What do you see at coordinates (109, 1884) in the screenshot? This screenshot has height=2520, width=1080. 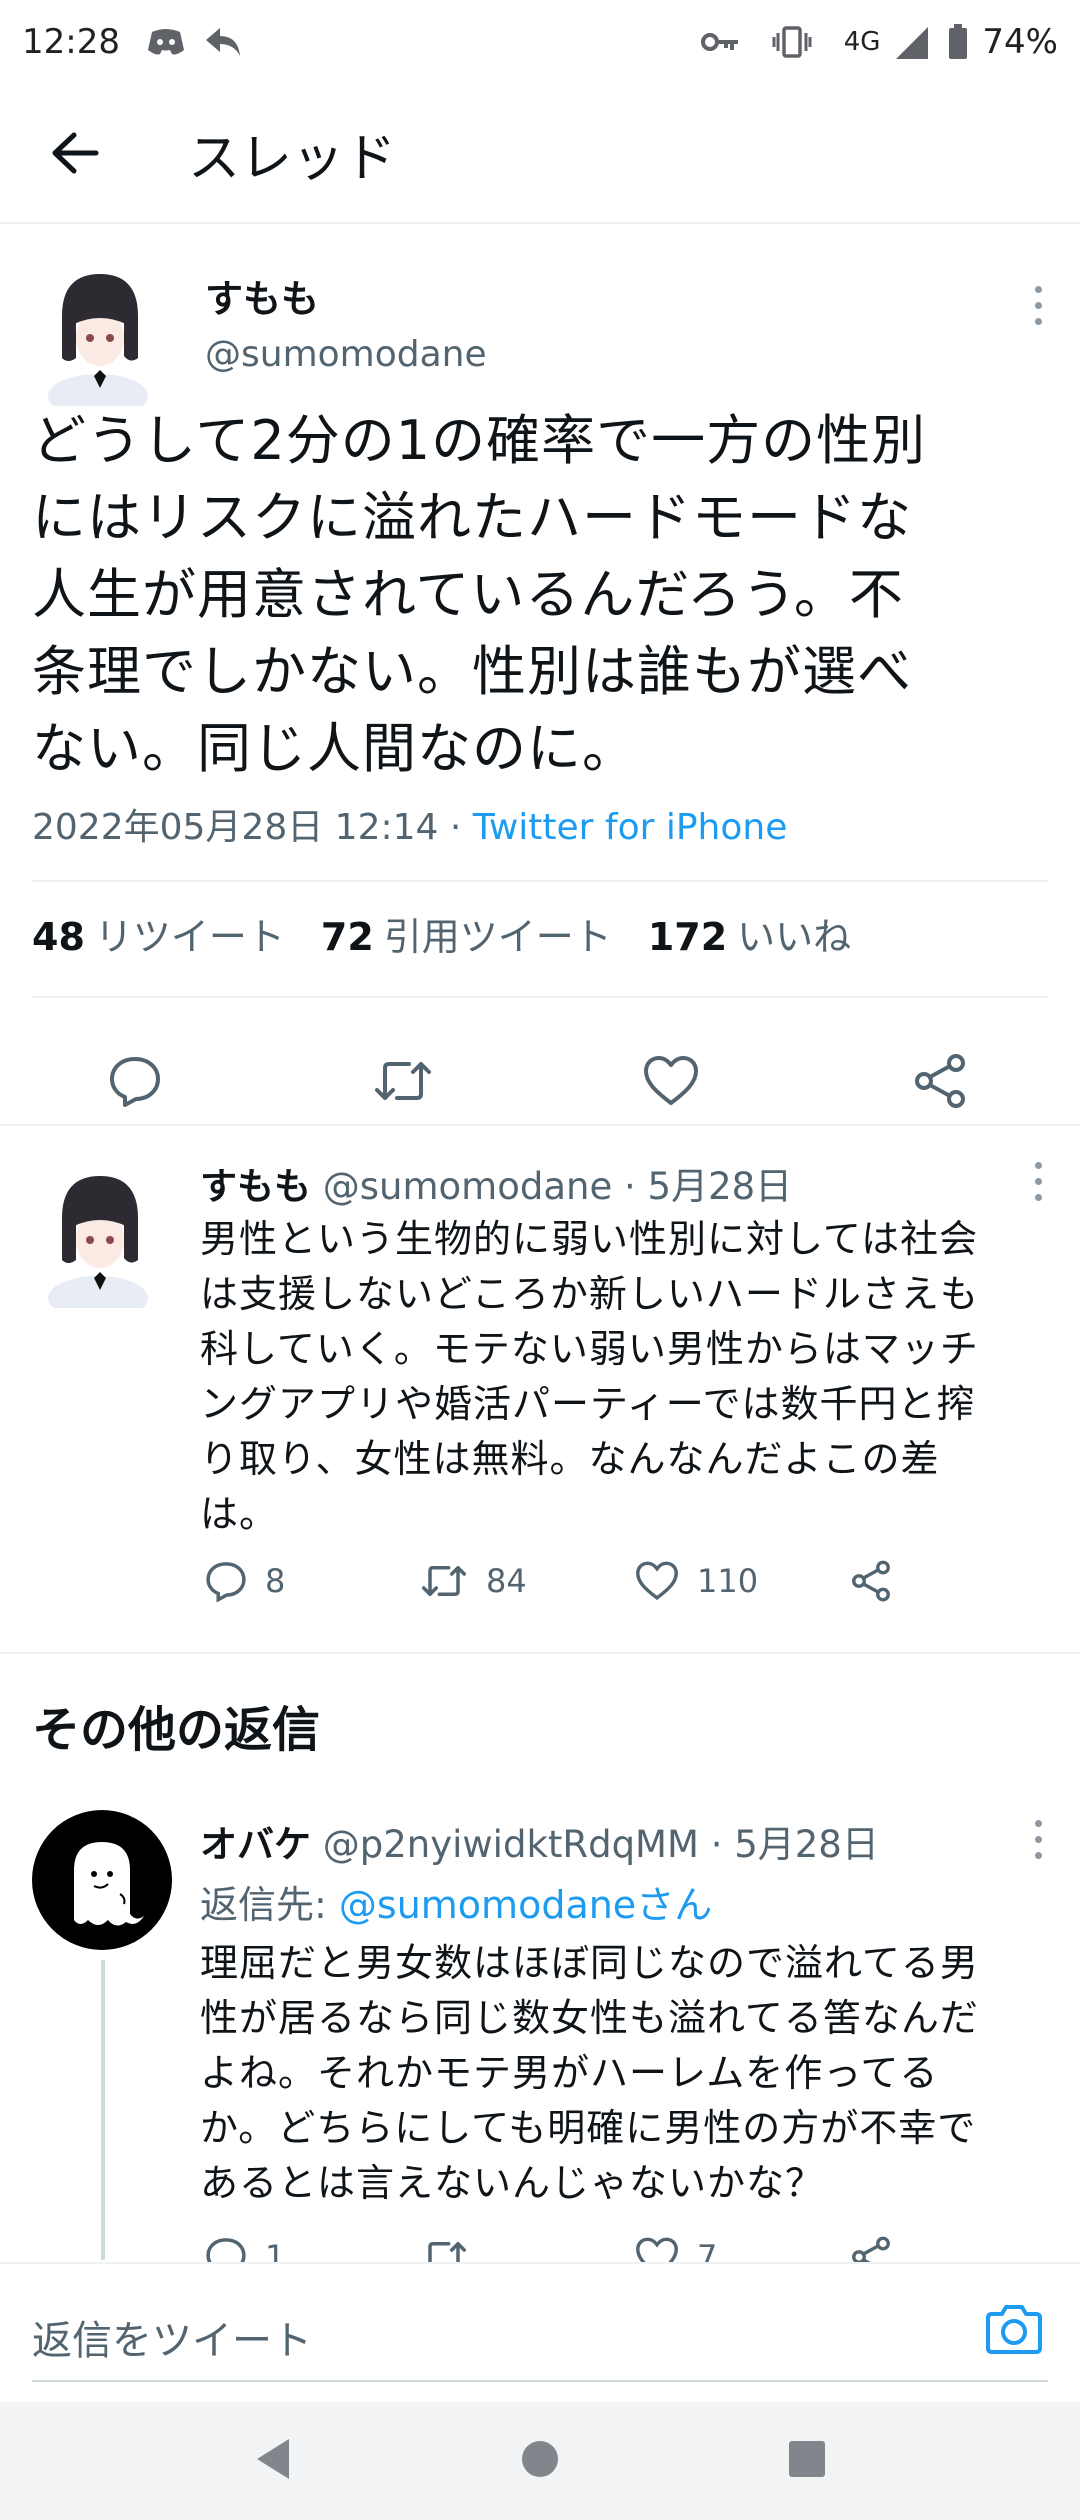 I see `ghost-icon` at bounding box center [109, 1884].